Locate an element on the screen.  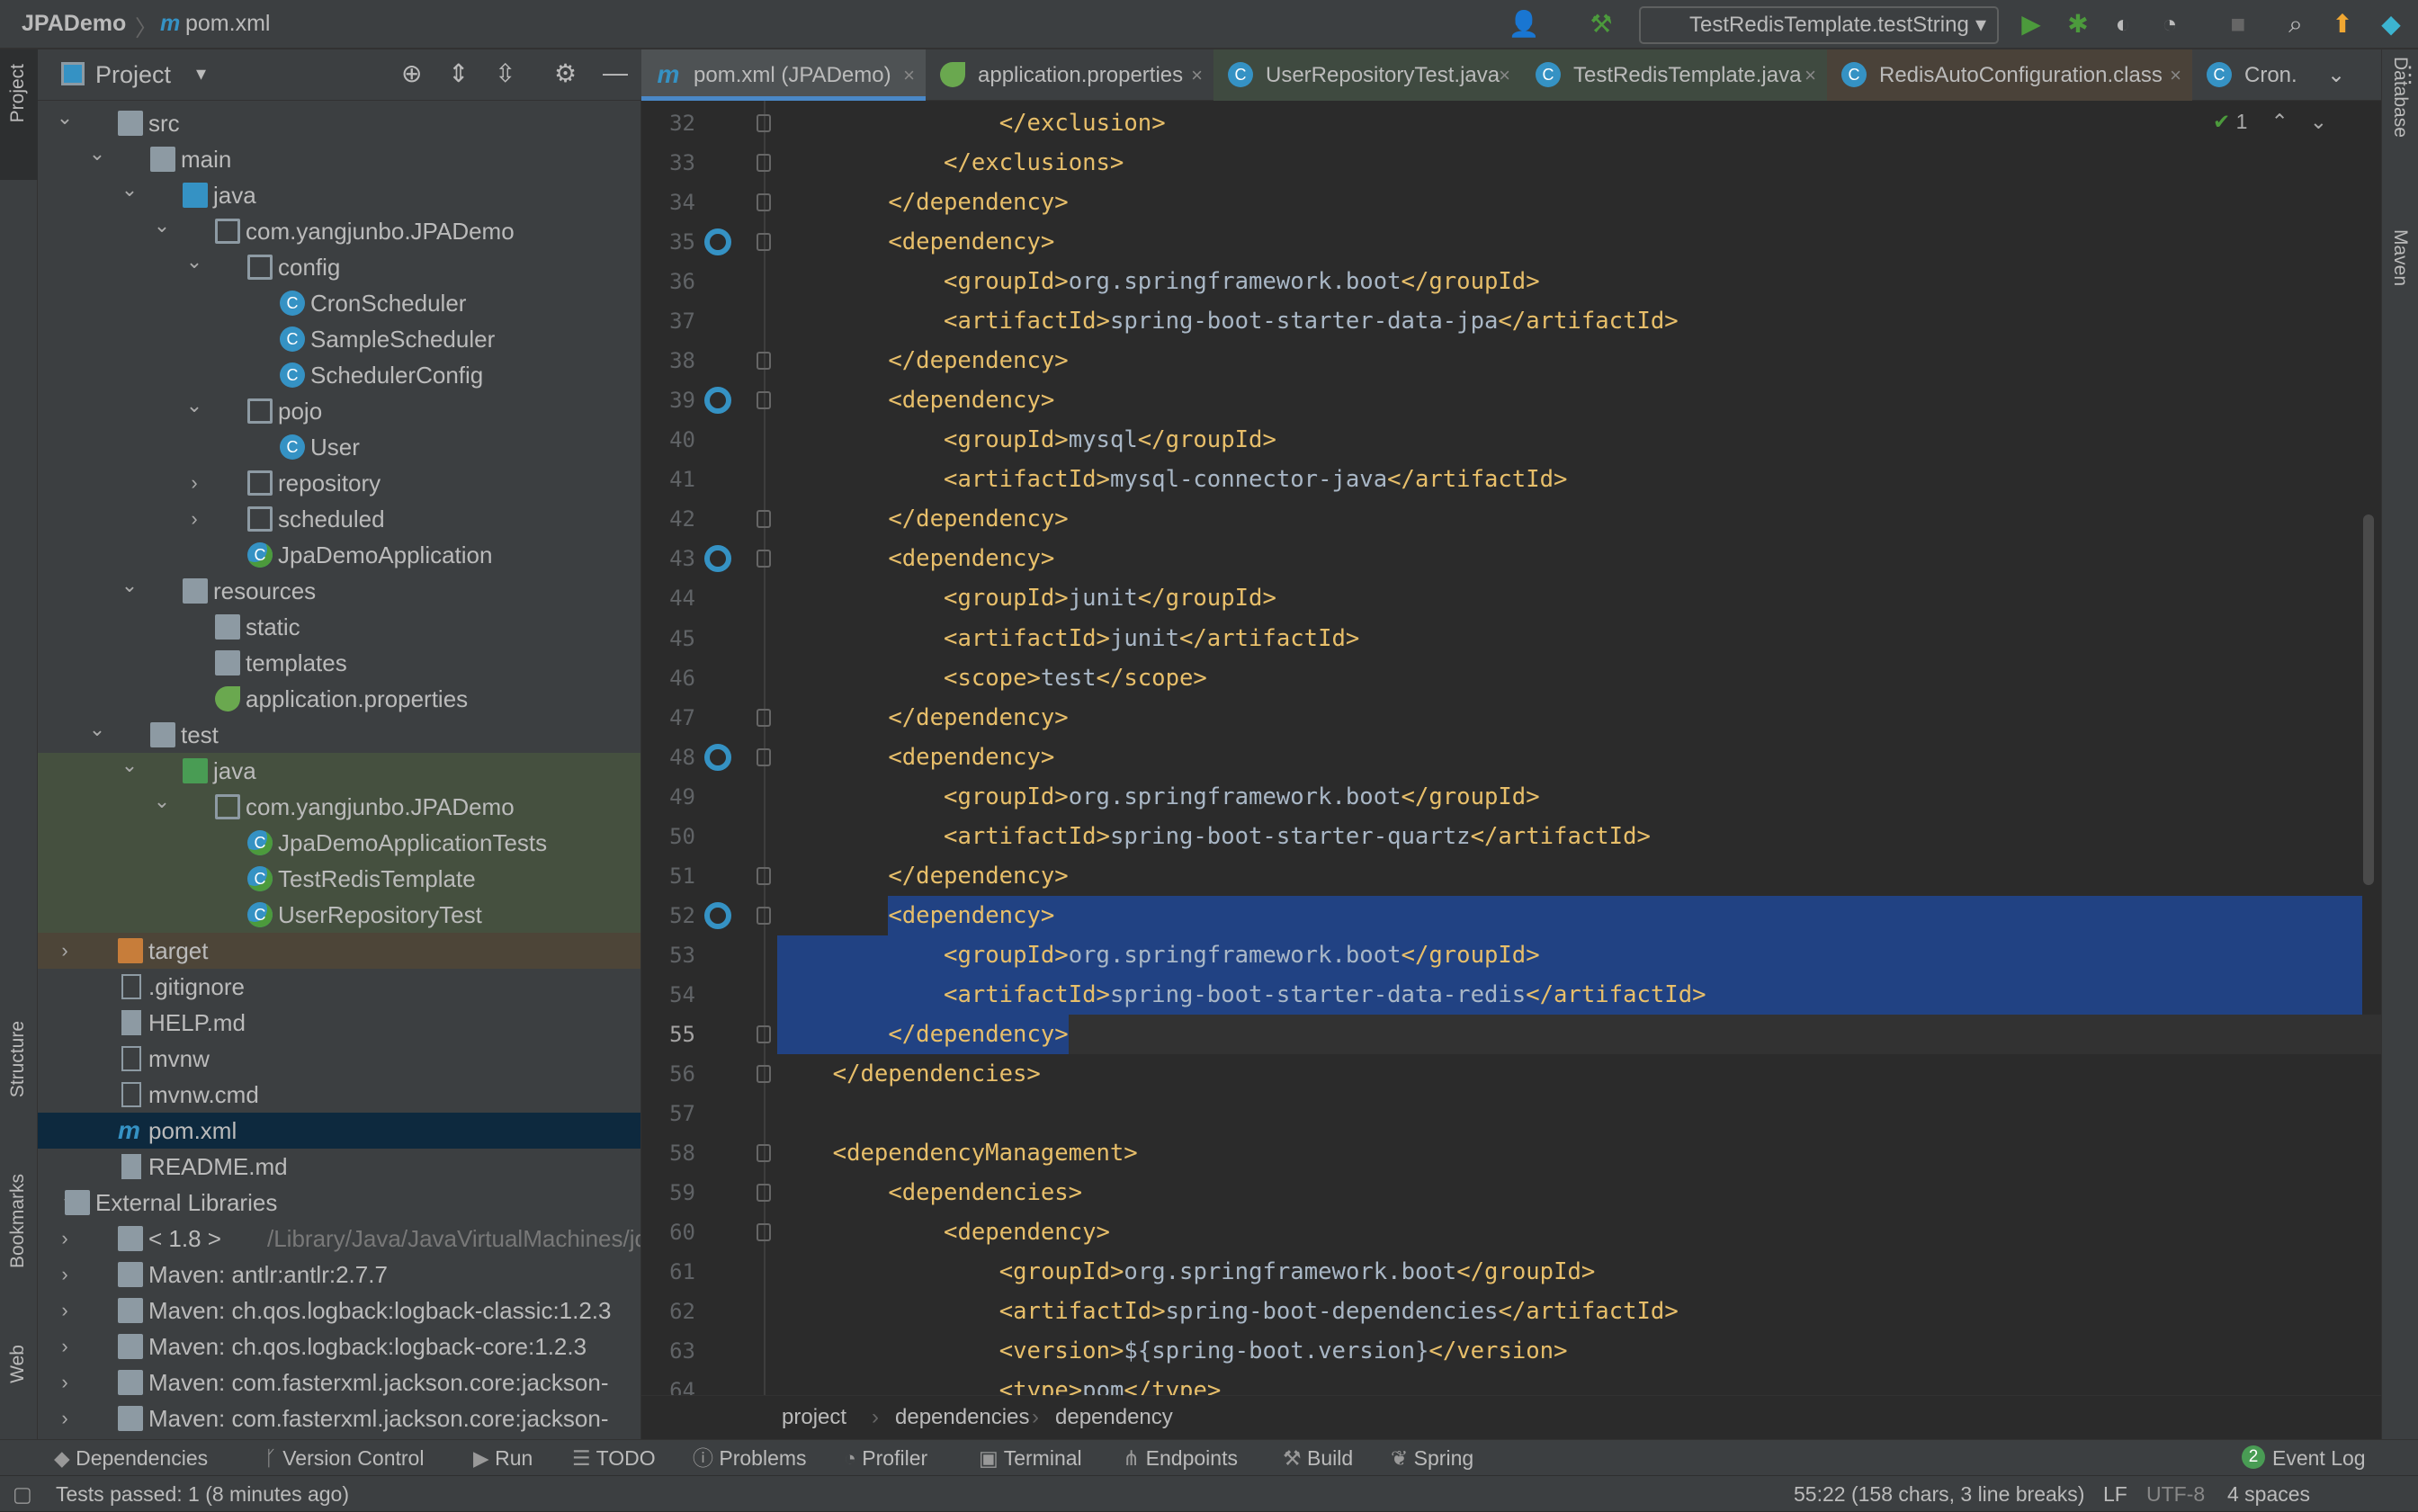
coverage-icon: ◐ is located at coordinates (2123, 24).